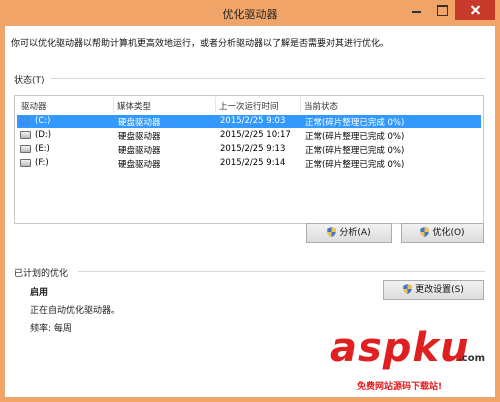 The width and height of the screenshot is (500, 402). I want to click on drive-row: (C:) 硬盘驱动器 2015/2/25 9:03 正常(碎片整理已完成 0%), so click(249, 121).